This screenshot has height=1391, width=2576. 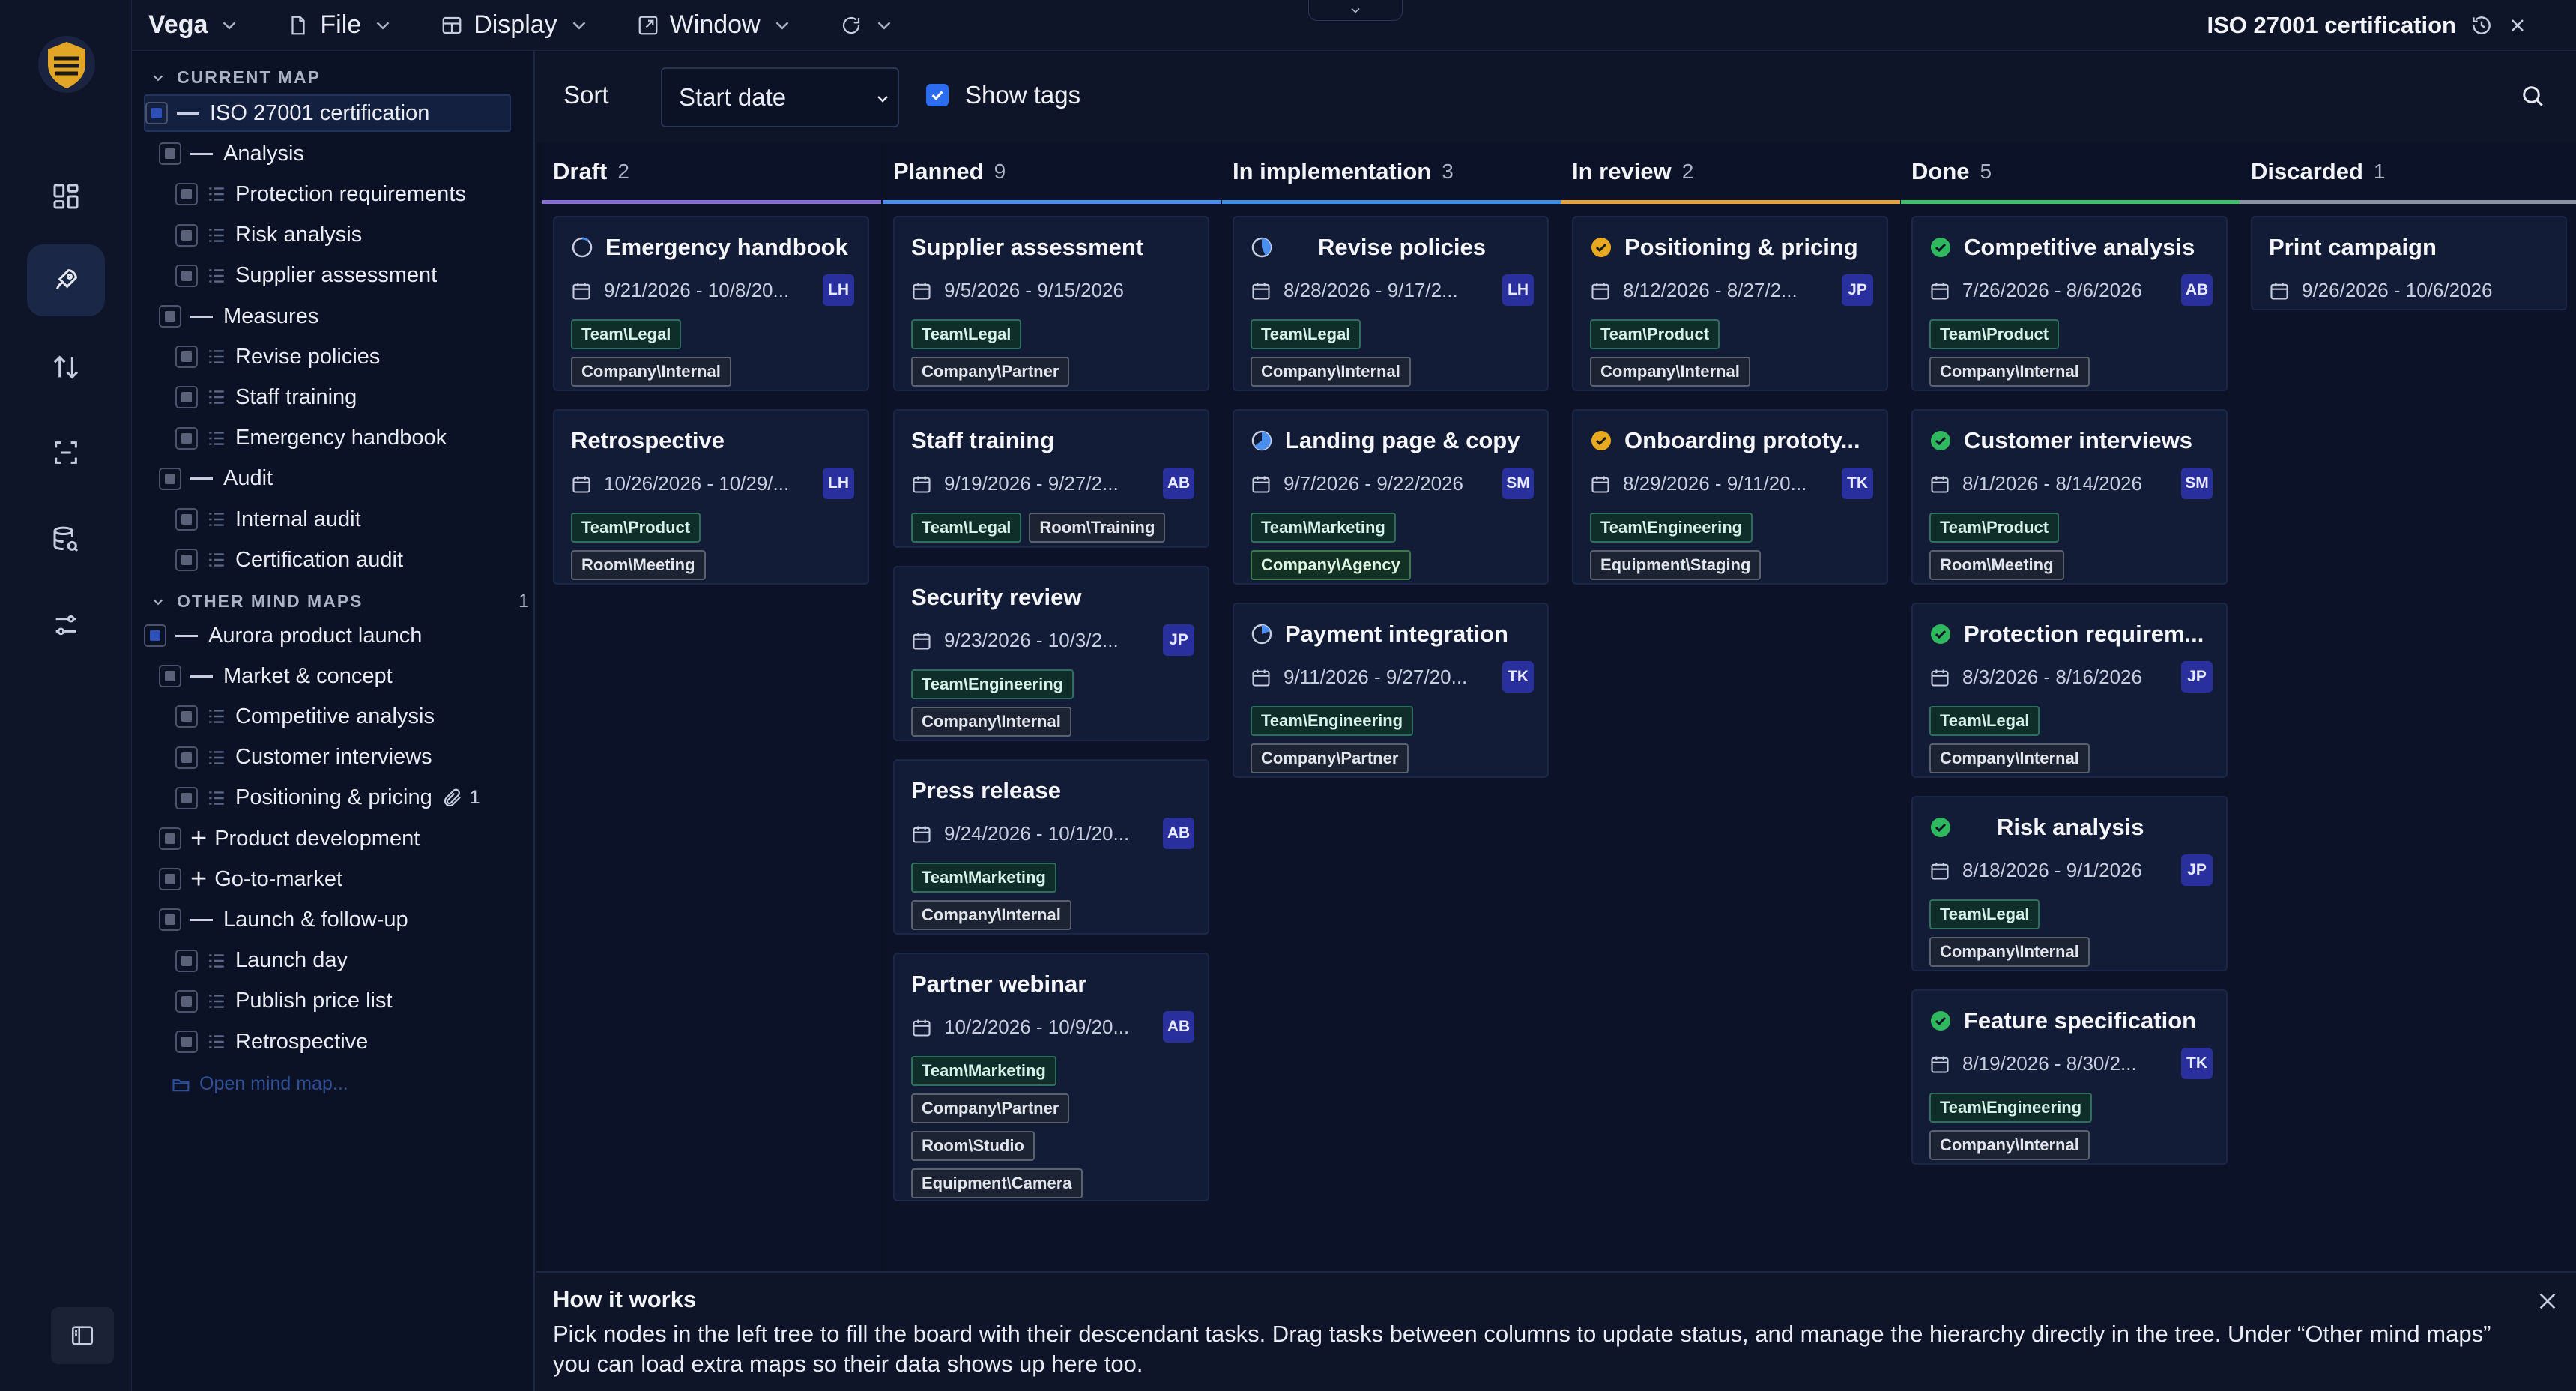 I want to click on tree-item: Staff training, so click(x=266, y=397).